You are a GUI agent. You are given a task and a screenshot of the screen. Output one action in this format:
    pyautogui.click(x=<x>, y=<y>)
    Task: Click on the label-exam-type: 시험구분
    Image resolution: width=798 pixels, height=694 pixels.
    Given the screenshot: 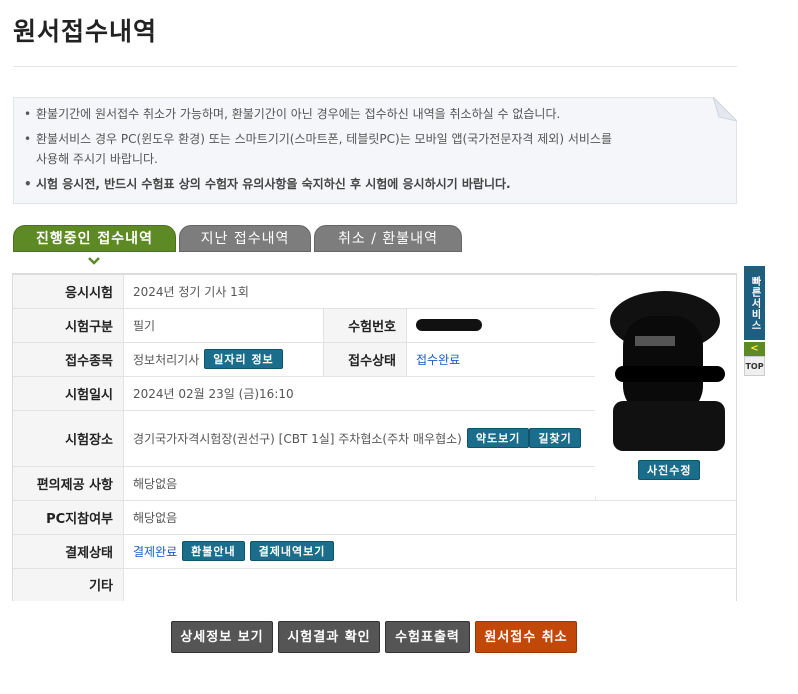 What is the action you would take?
    pyautogui.click(x=68, y=325)
    